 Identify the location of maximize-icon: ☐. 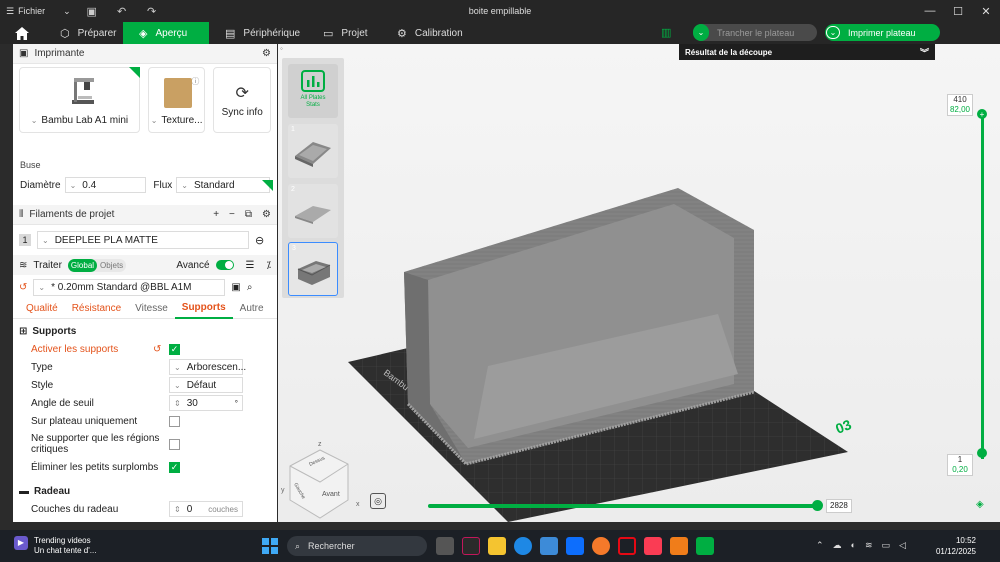
(958, 11).